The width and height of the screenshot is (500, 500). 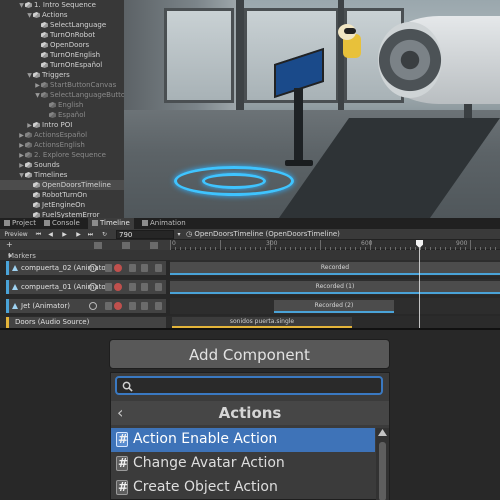 I want to click on search-input, so click(x=256, y=385).